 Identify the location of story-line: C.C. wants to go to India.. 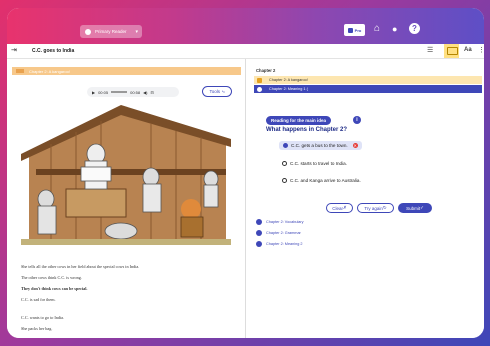
(43, 317).